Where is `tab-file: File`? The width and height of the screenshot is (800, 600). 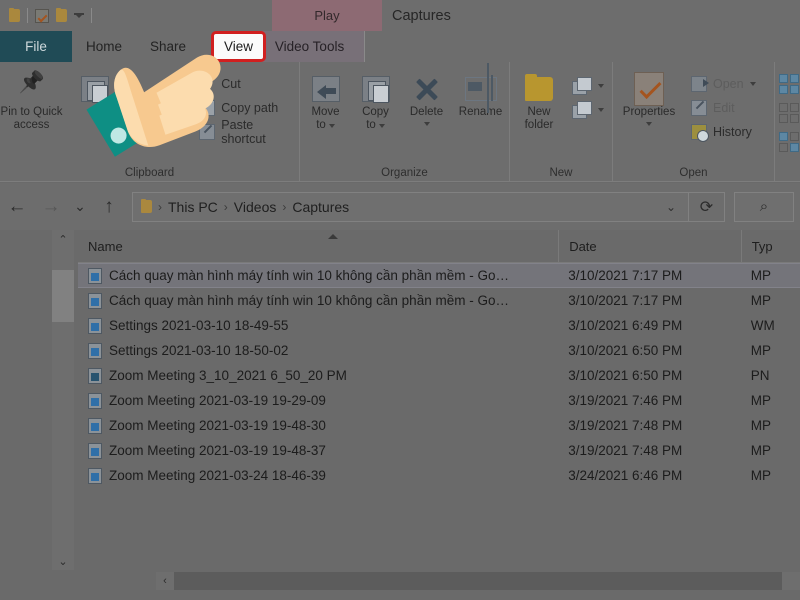
tab-file: File is located at coordinates (36, 46).